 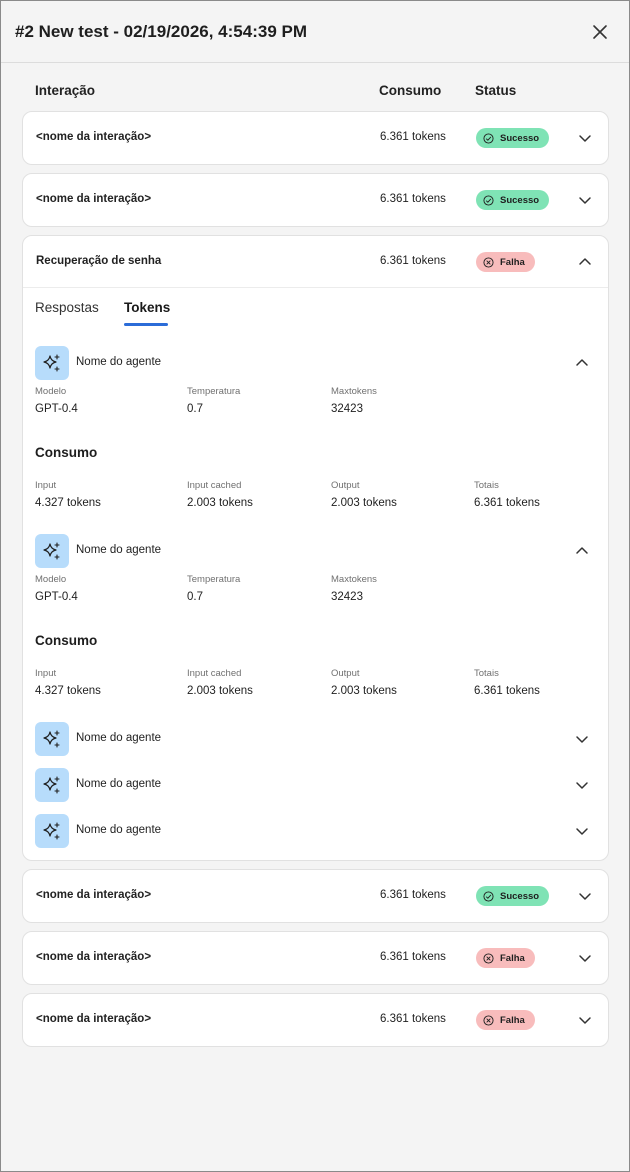 What do you see at coordinates (147, 307) in the screenshot?
I see `tab-tokens: Tokens` at bounding box center [147, 307].